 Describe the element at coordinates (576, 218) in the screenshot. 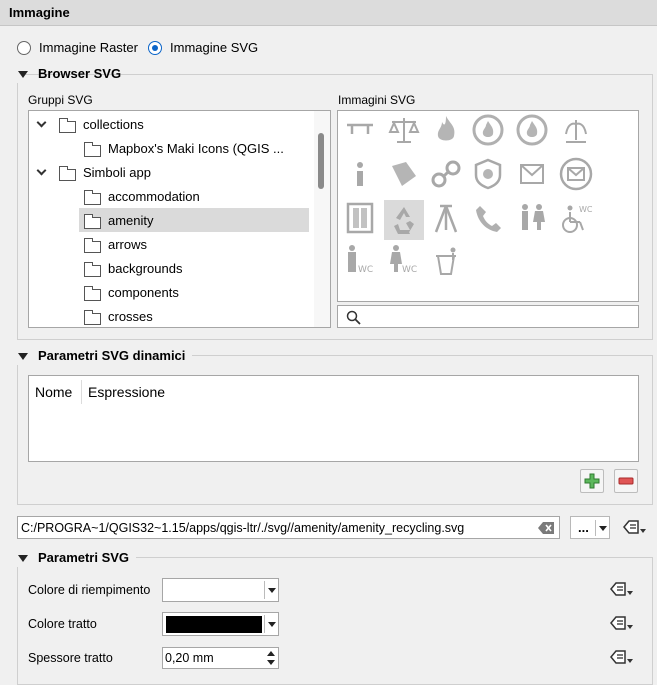

I see `wheelchair-wc-icon: WC` at that location.